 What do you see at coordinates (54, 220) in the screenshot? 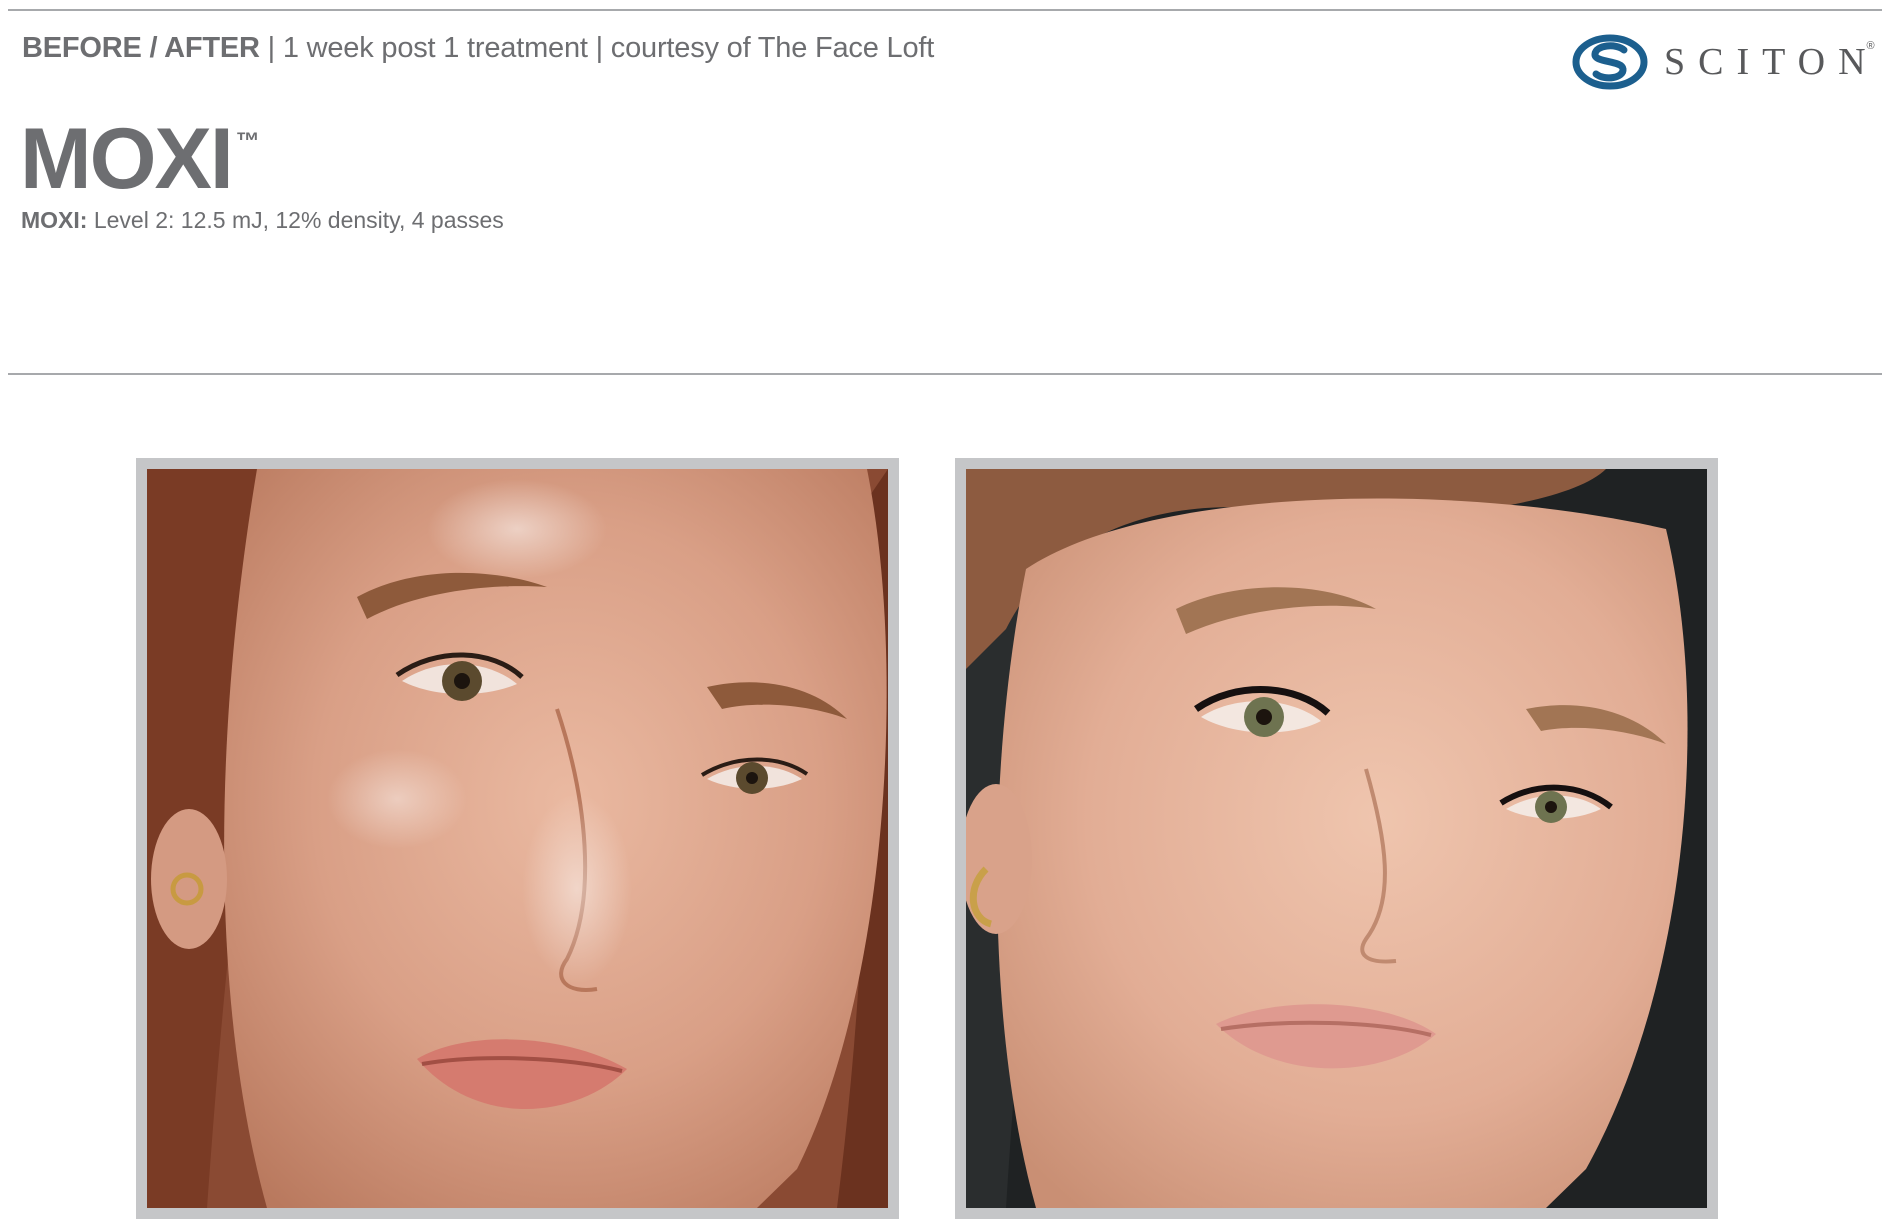
I see `settings-label: MOXI:` at bounding box center [54, 220].